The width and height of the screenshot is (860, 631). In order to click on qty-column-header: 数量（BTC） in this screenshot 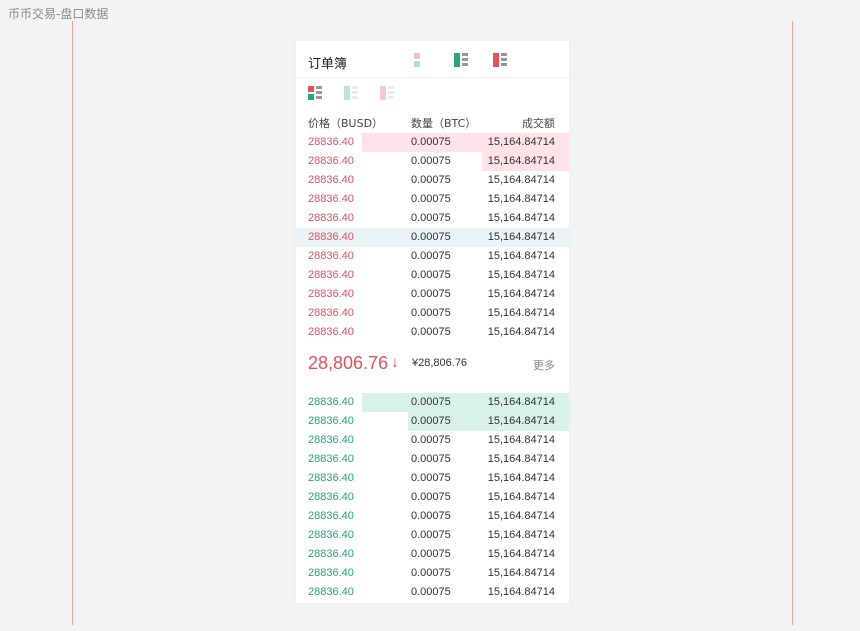, I will do `click(444, 123)`.